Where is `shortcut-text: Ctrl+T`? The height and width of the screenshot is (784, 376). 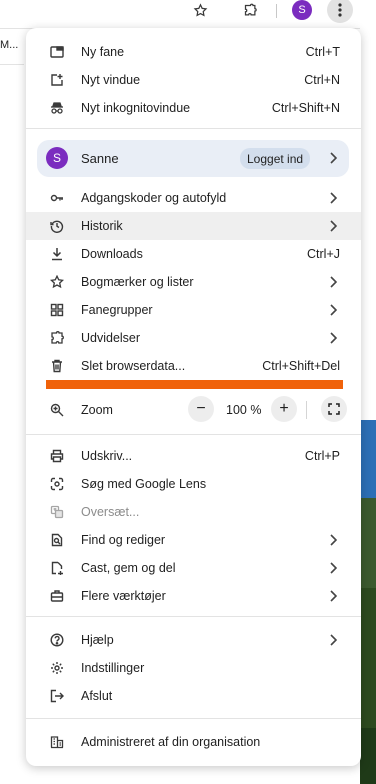 shortcut-text: Ctrl+T is located at coordinates (322, 52).